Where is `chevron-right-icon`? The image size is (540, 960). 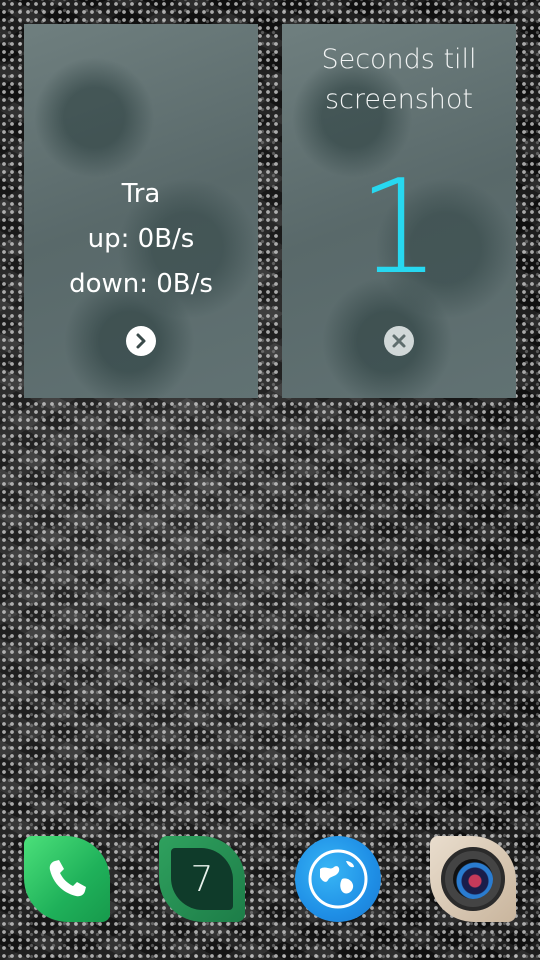
chevron-right-icon is located at coordinates (141, 341).